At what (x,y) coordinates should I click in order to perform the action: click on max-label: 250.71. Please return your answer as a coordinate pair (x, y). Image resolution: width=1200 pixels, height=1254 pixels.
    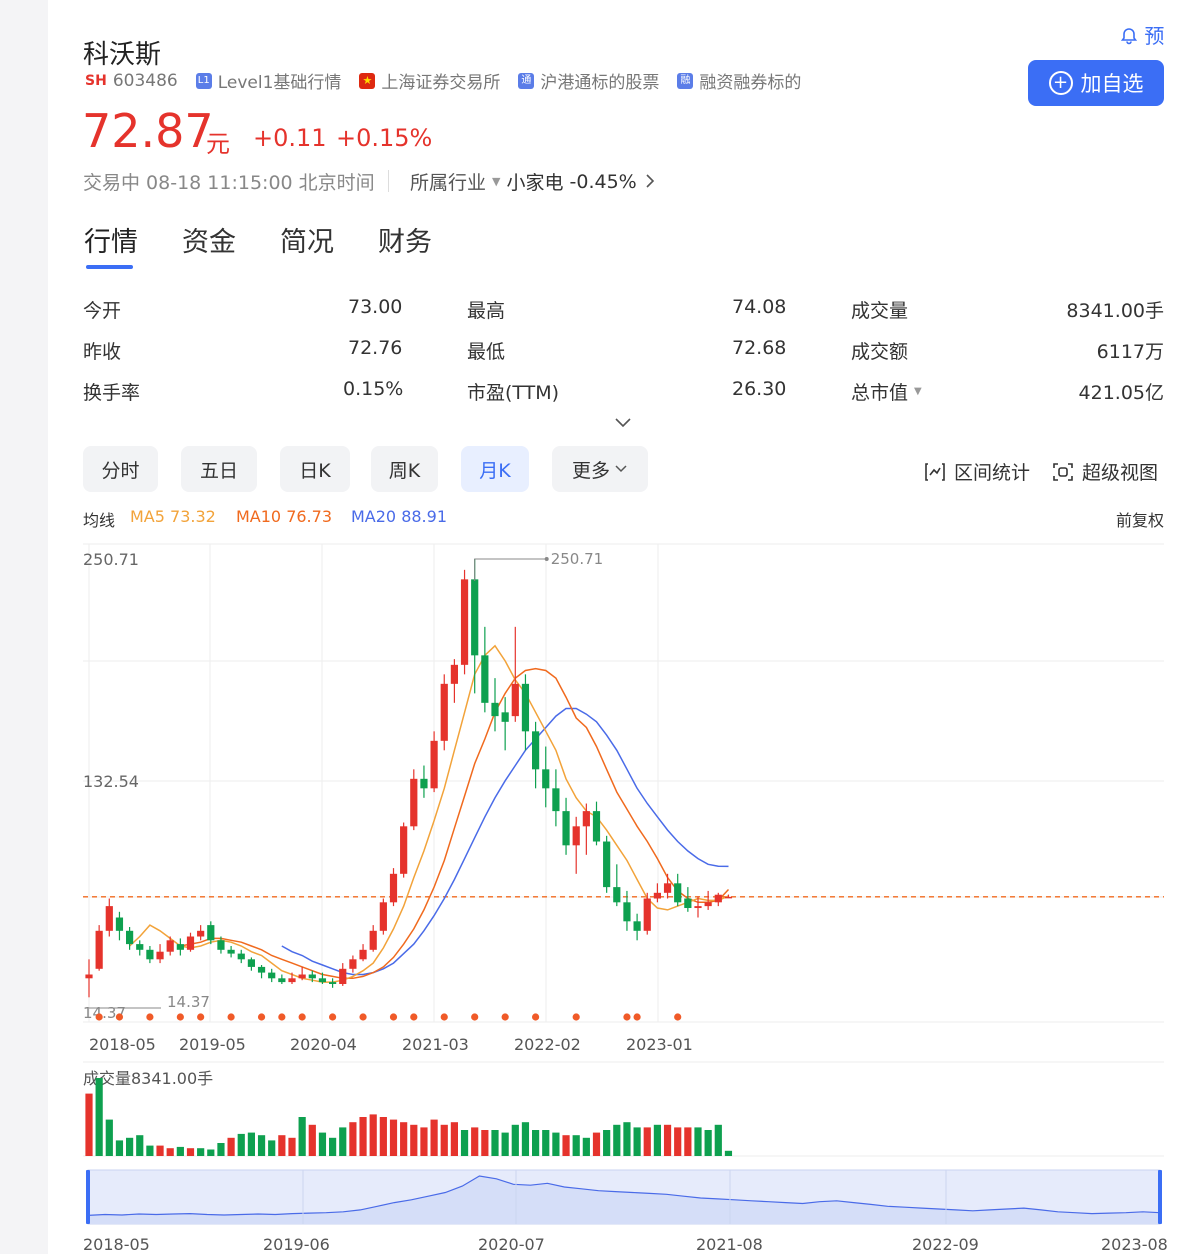
    Looking at the image, I should click on (577, 559).